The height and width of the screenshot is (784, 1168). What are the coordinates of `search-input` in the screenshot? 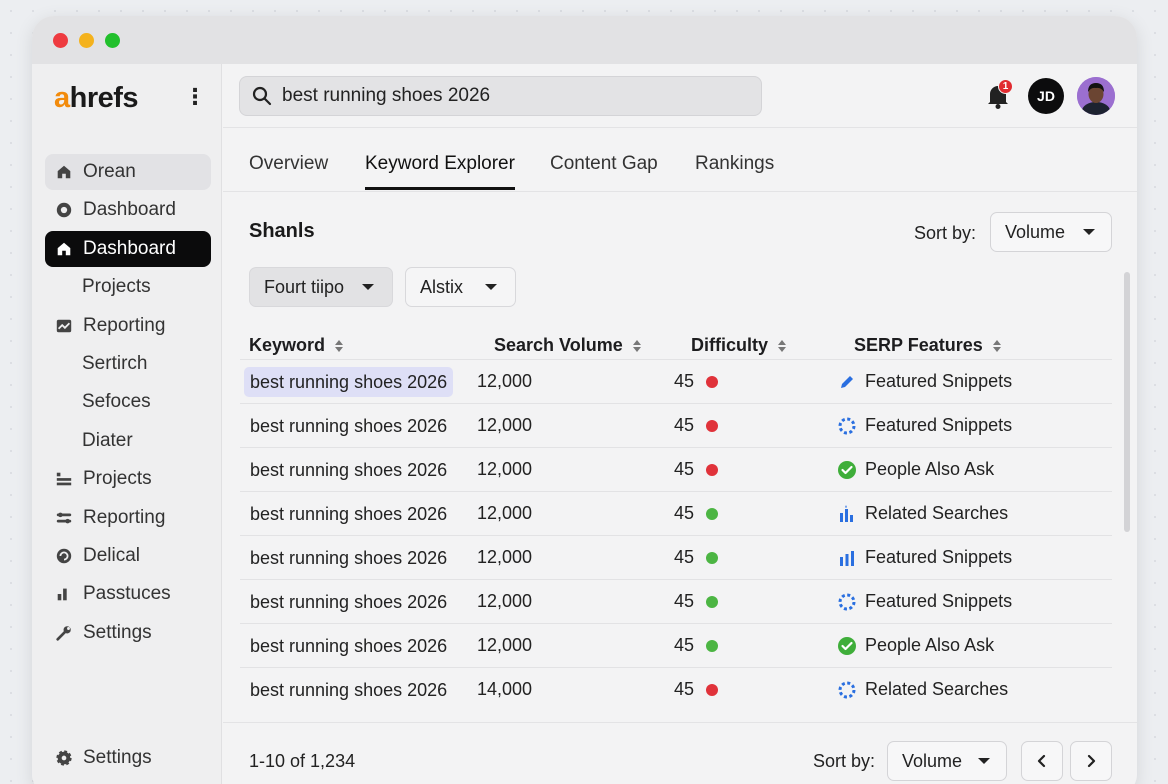 It's located at (512, 96).